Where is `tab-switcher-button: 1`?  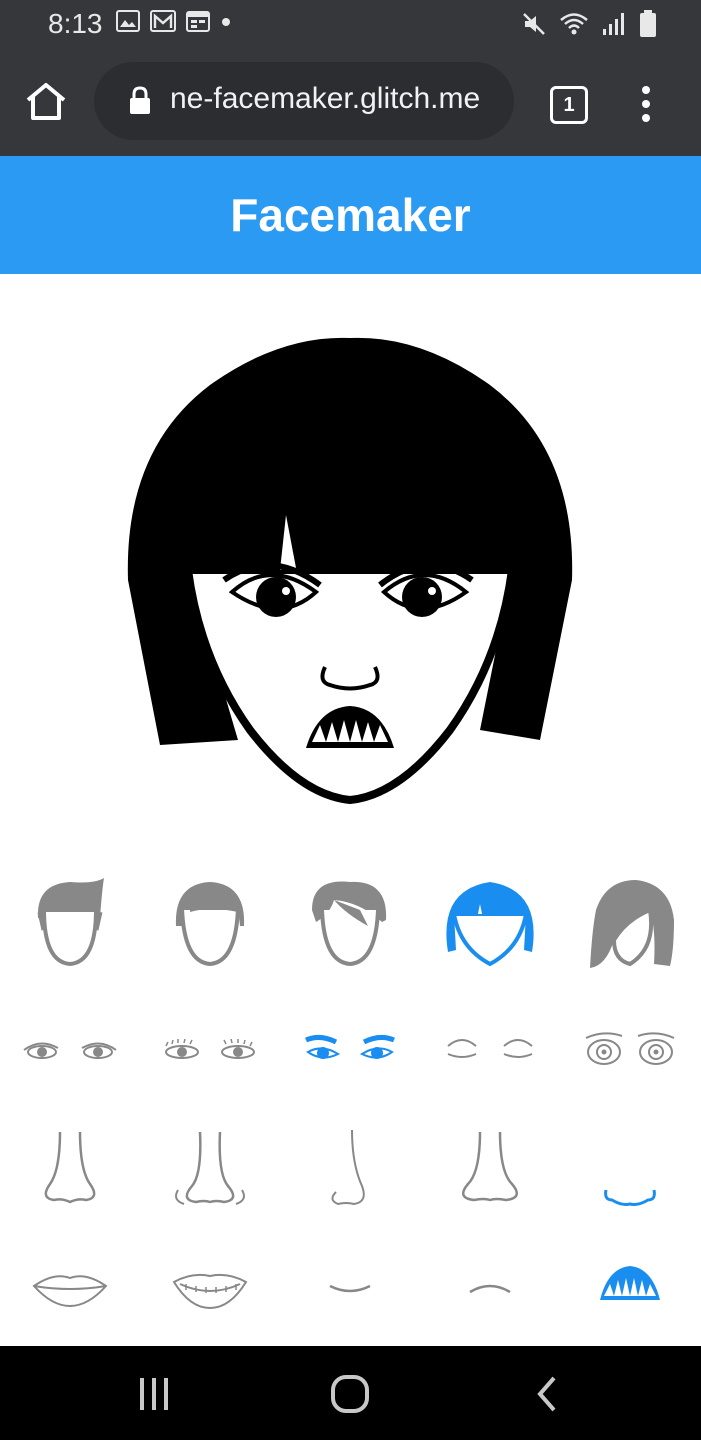
tab-switcher-button: 1 is located at coordinates (569, 105).